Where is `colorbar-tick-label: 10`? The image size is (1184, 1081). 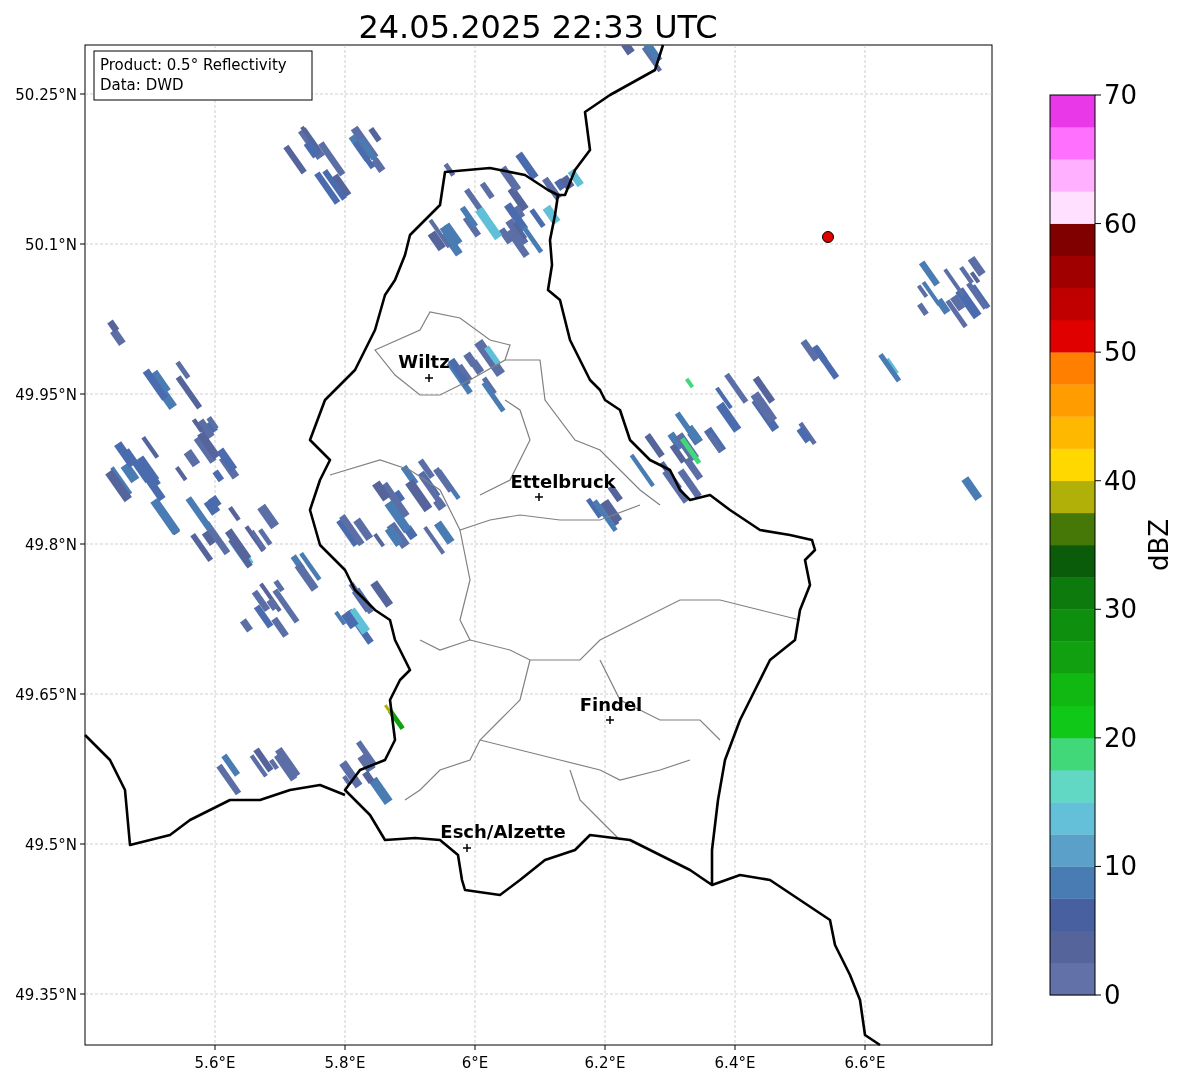 colorbar-tick-label: 10 is located at coordinates (1121, 866).